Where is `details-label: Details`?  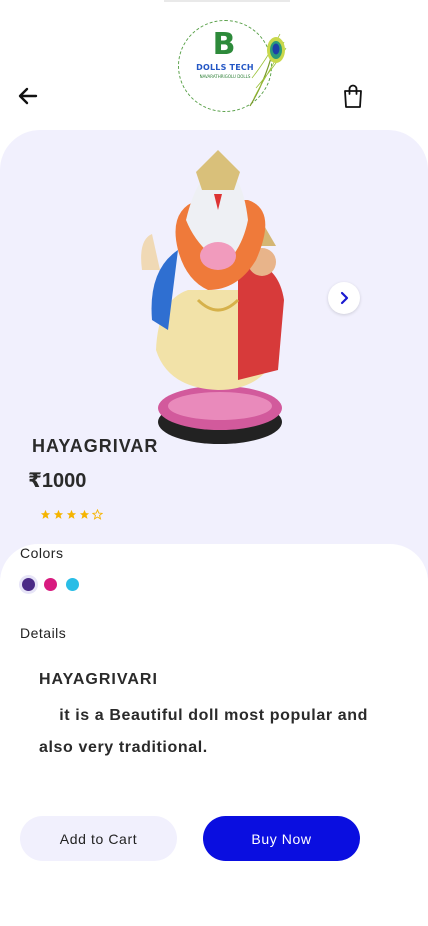 details-label: Details is located at coordinates (43, 633).